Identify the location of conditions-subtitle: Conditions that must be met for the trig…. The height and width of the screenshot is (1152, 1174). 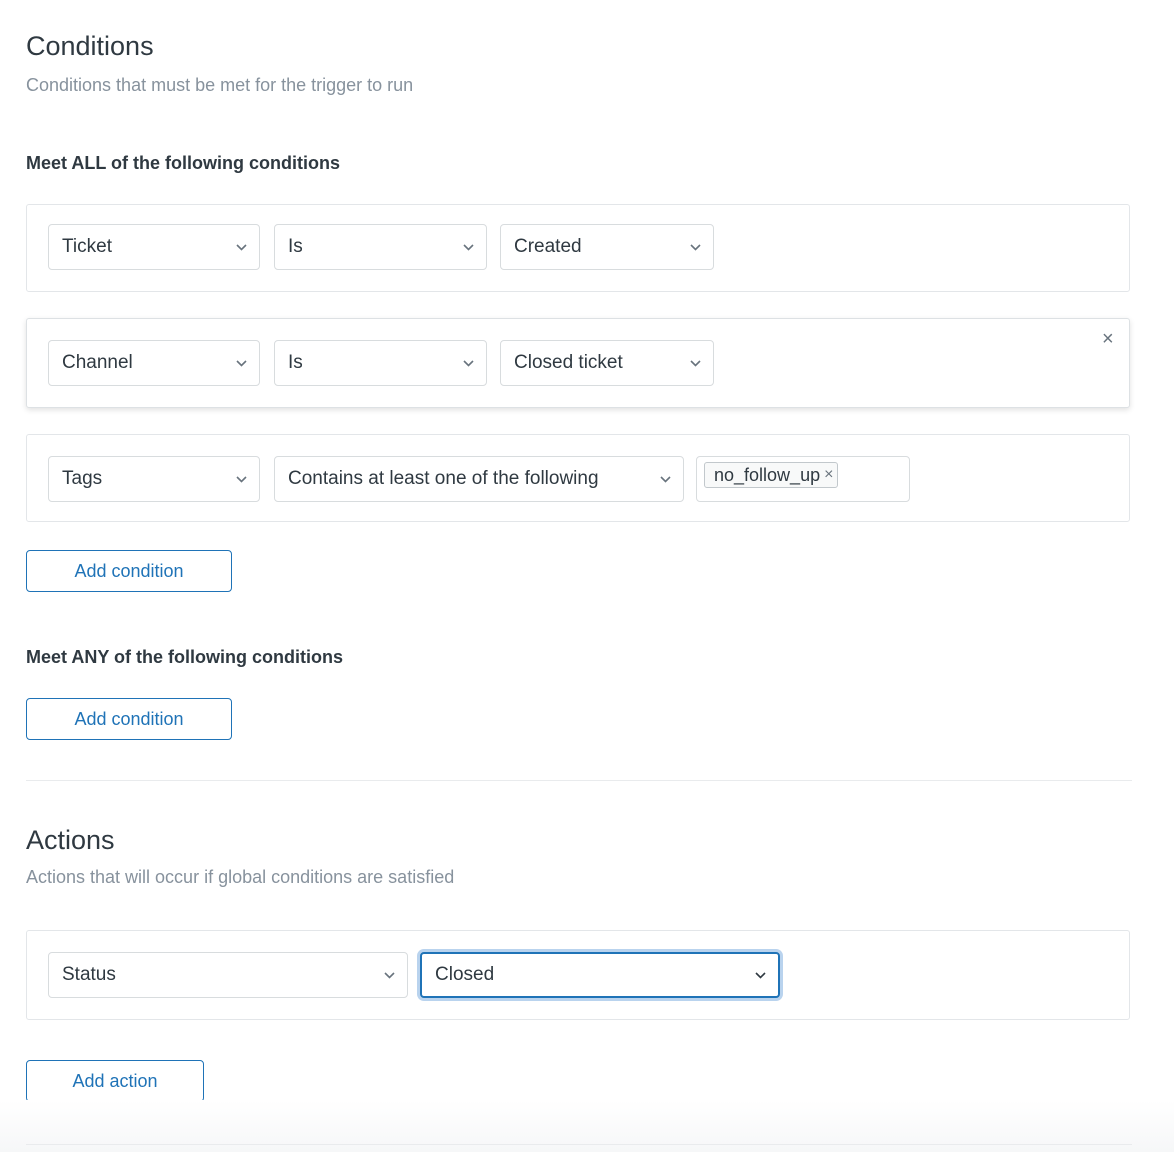
(220, 85).